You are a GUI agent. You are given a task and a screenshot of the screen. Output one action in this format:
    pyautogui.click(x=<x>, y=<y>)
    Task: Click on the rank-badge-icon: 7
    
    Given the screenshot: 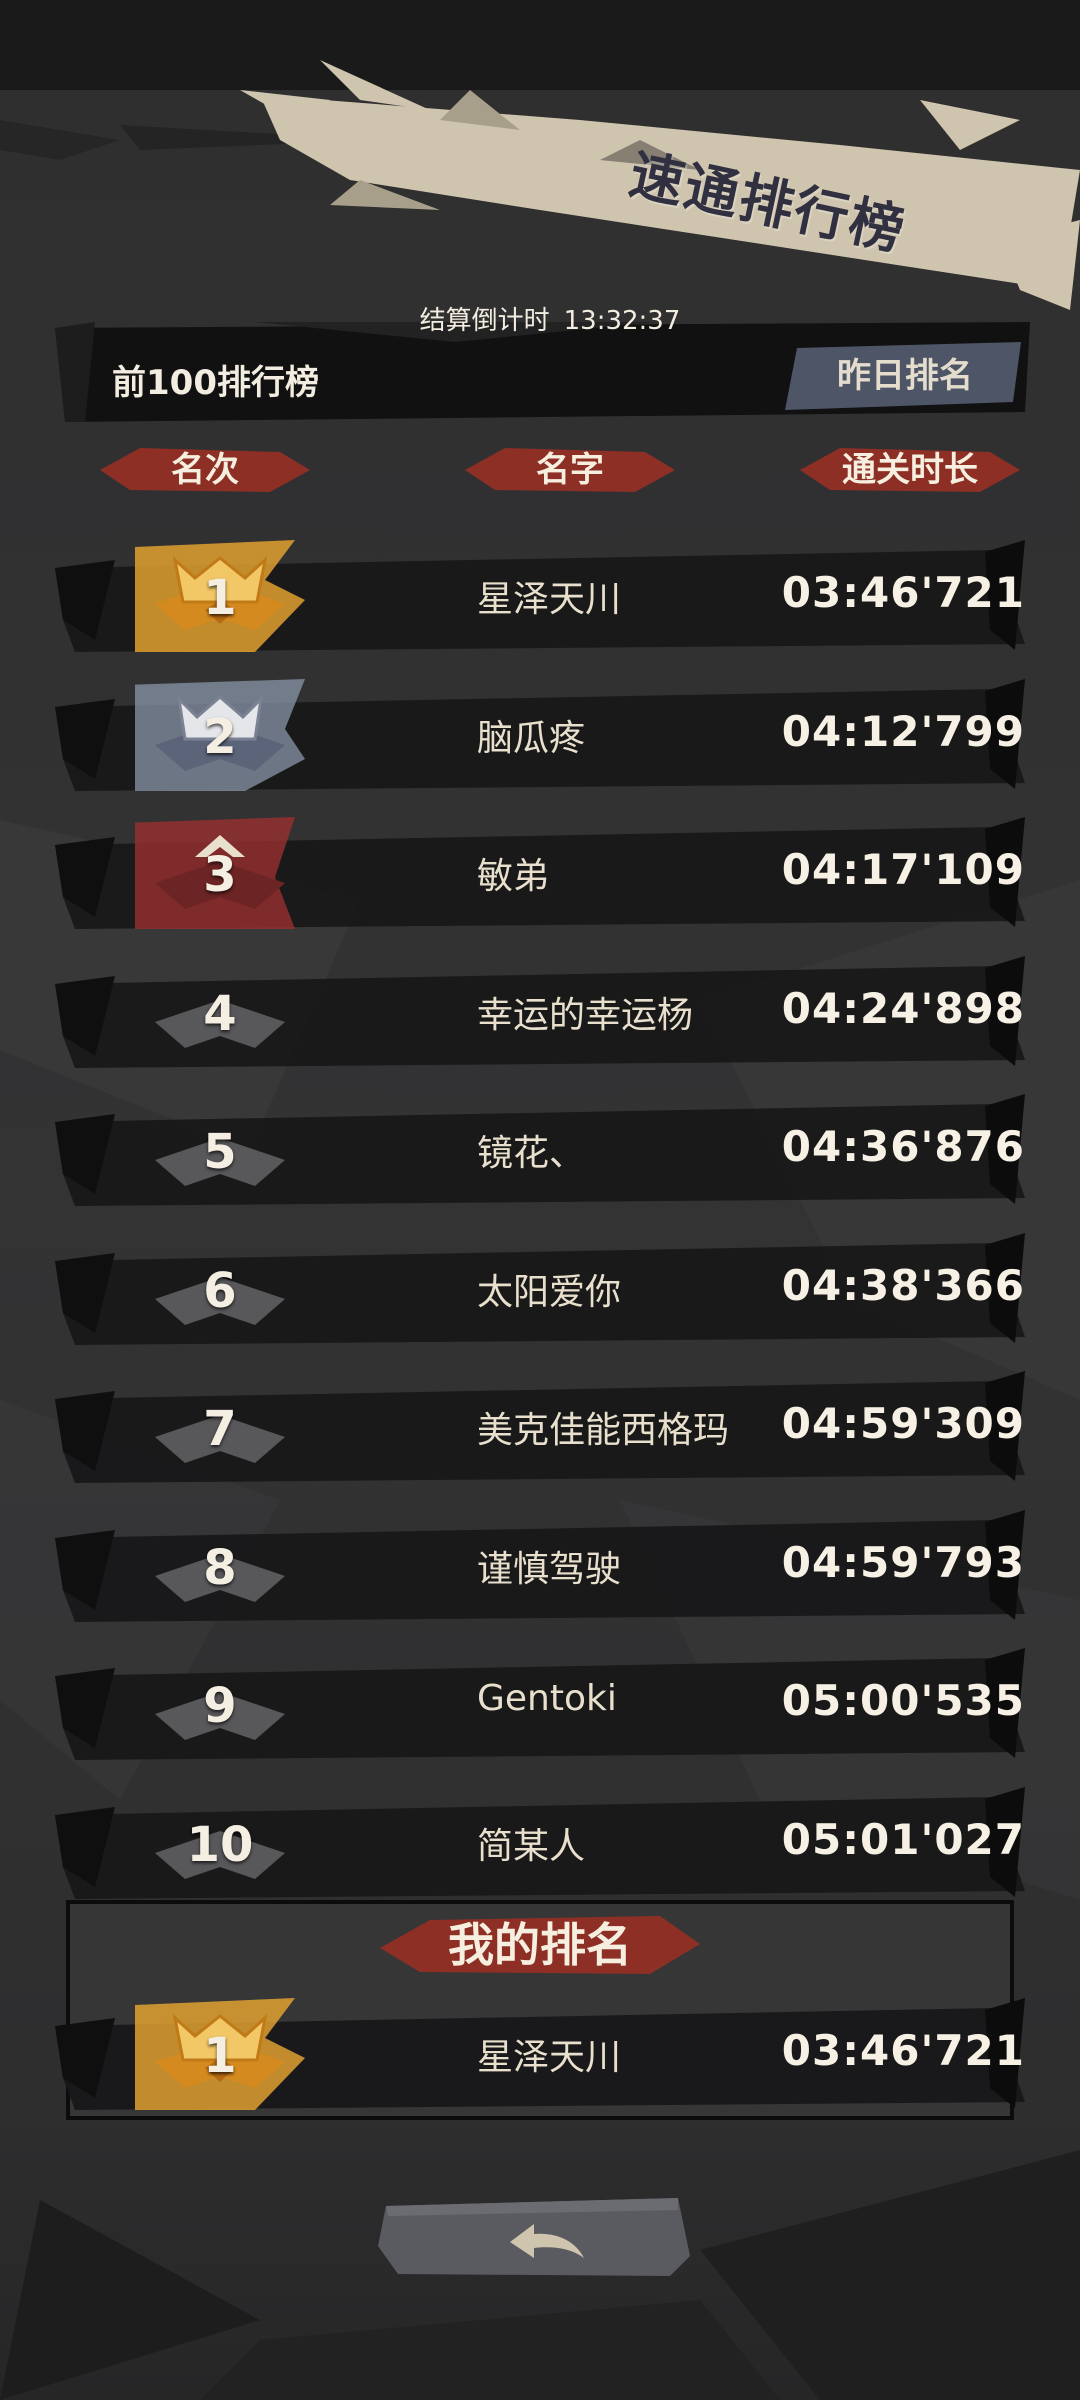 What is the action you would take?
    pyautogui.click(x=220, y=1427)
    